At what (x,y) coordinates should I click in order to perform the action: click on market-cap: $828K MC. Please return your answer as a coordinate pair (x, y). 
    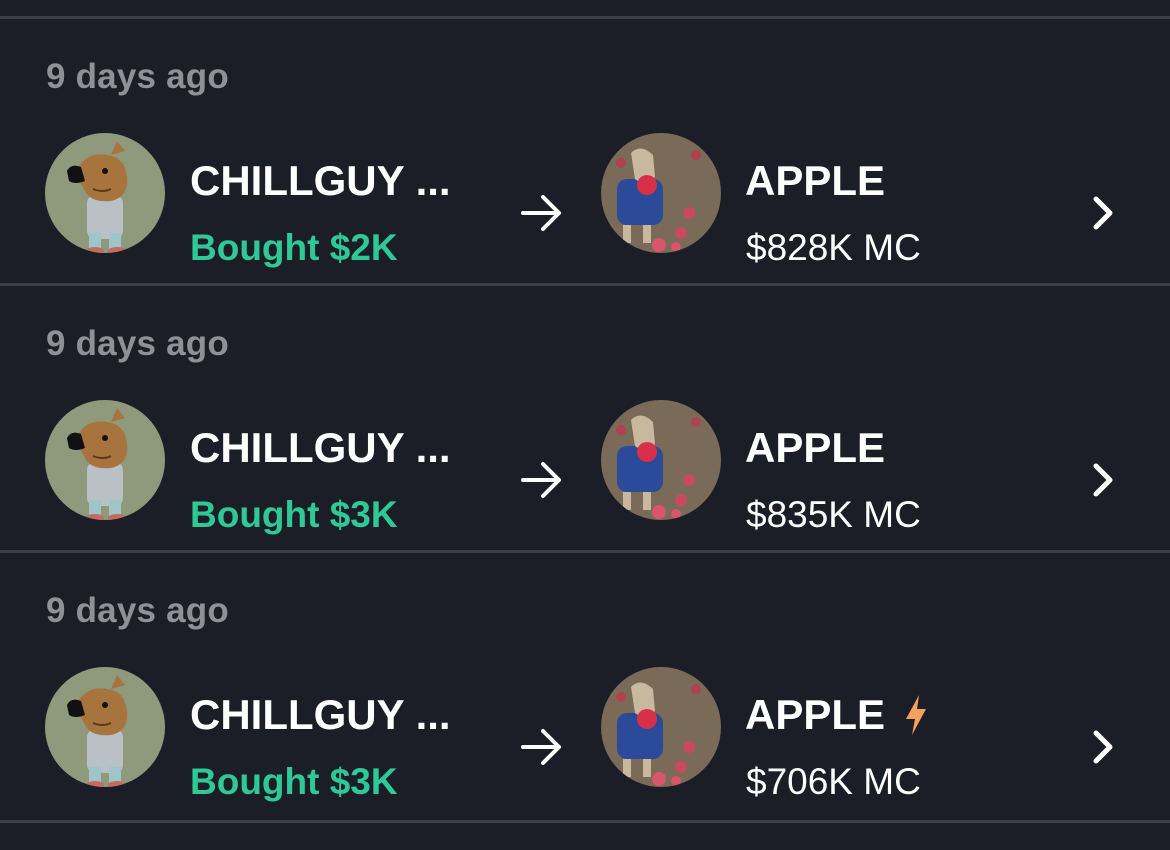
    Looking at the image, I should click on (833, 247).